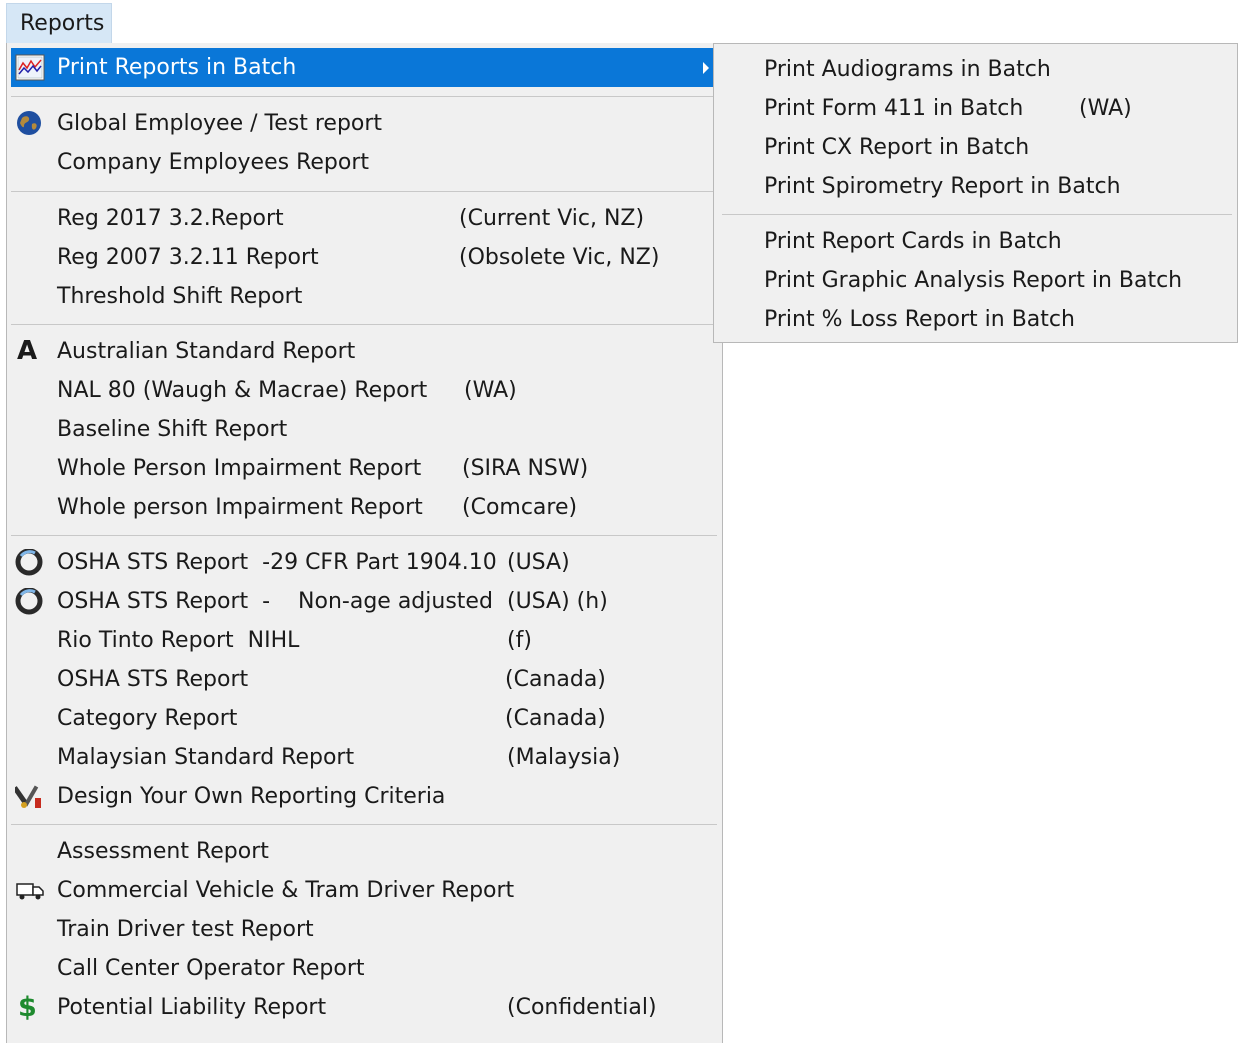 This screenshot has height=1043, width=1238. Describe the element at coordinates (153, 679) in the screenshot. I see `menu-item-label: OSHA STS Report` at that location.